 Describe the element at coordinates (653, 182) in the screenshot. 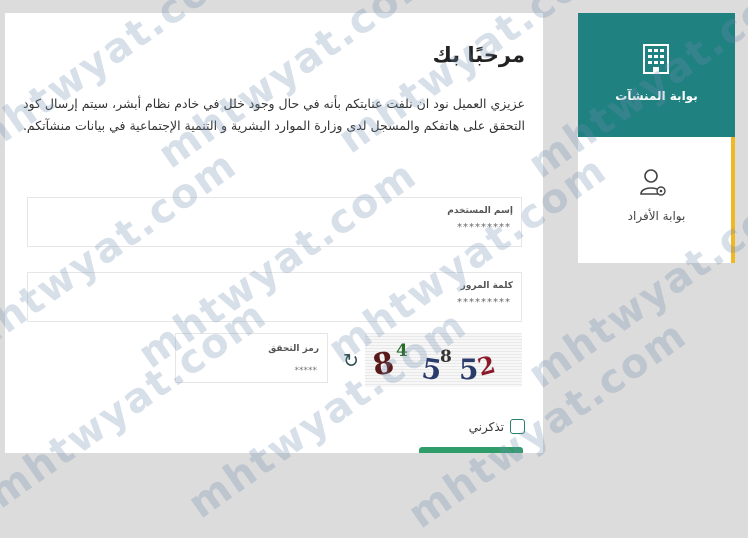

I see `user-settings-icon` at that location.